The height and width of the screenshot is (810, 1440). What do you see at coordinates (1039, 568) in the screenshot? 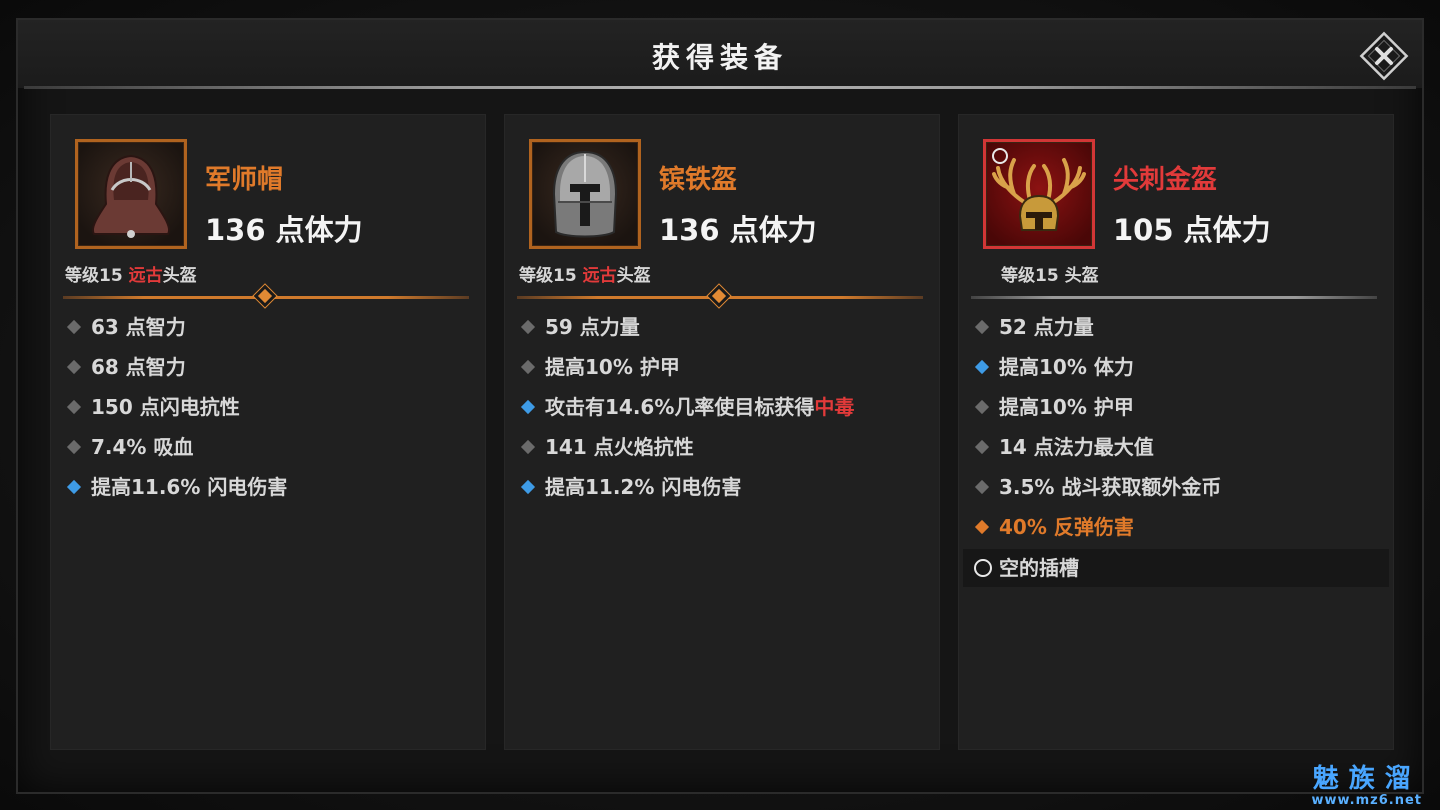
I see `socket-label: 空的插槽` at bounding box center [1039, 568].